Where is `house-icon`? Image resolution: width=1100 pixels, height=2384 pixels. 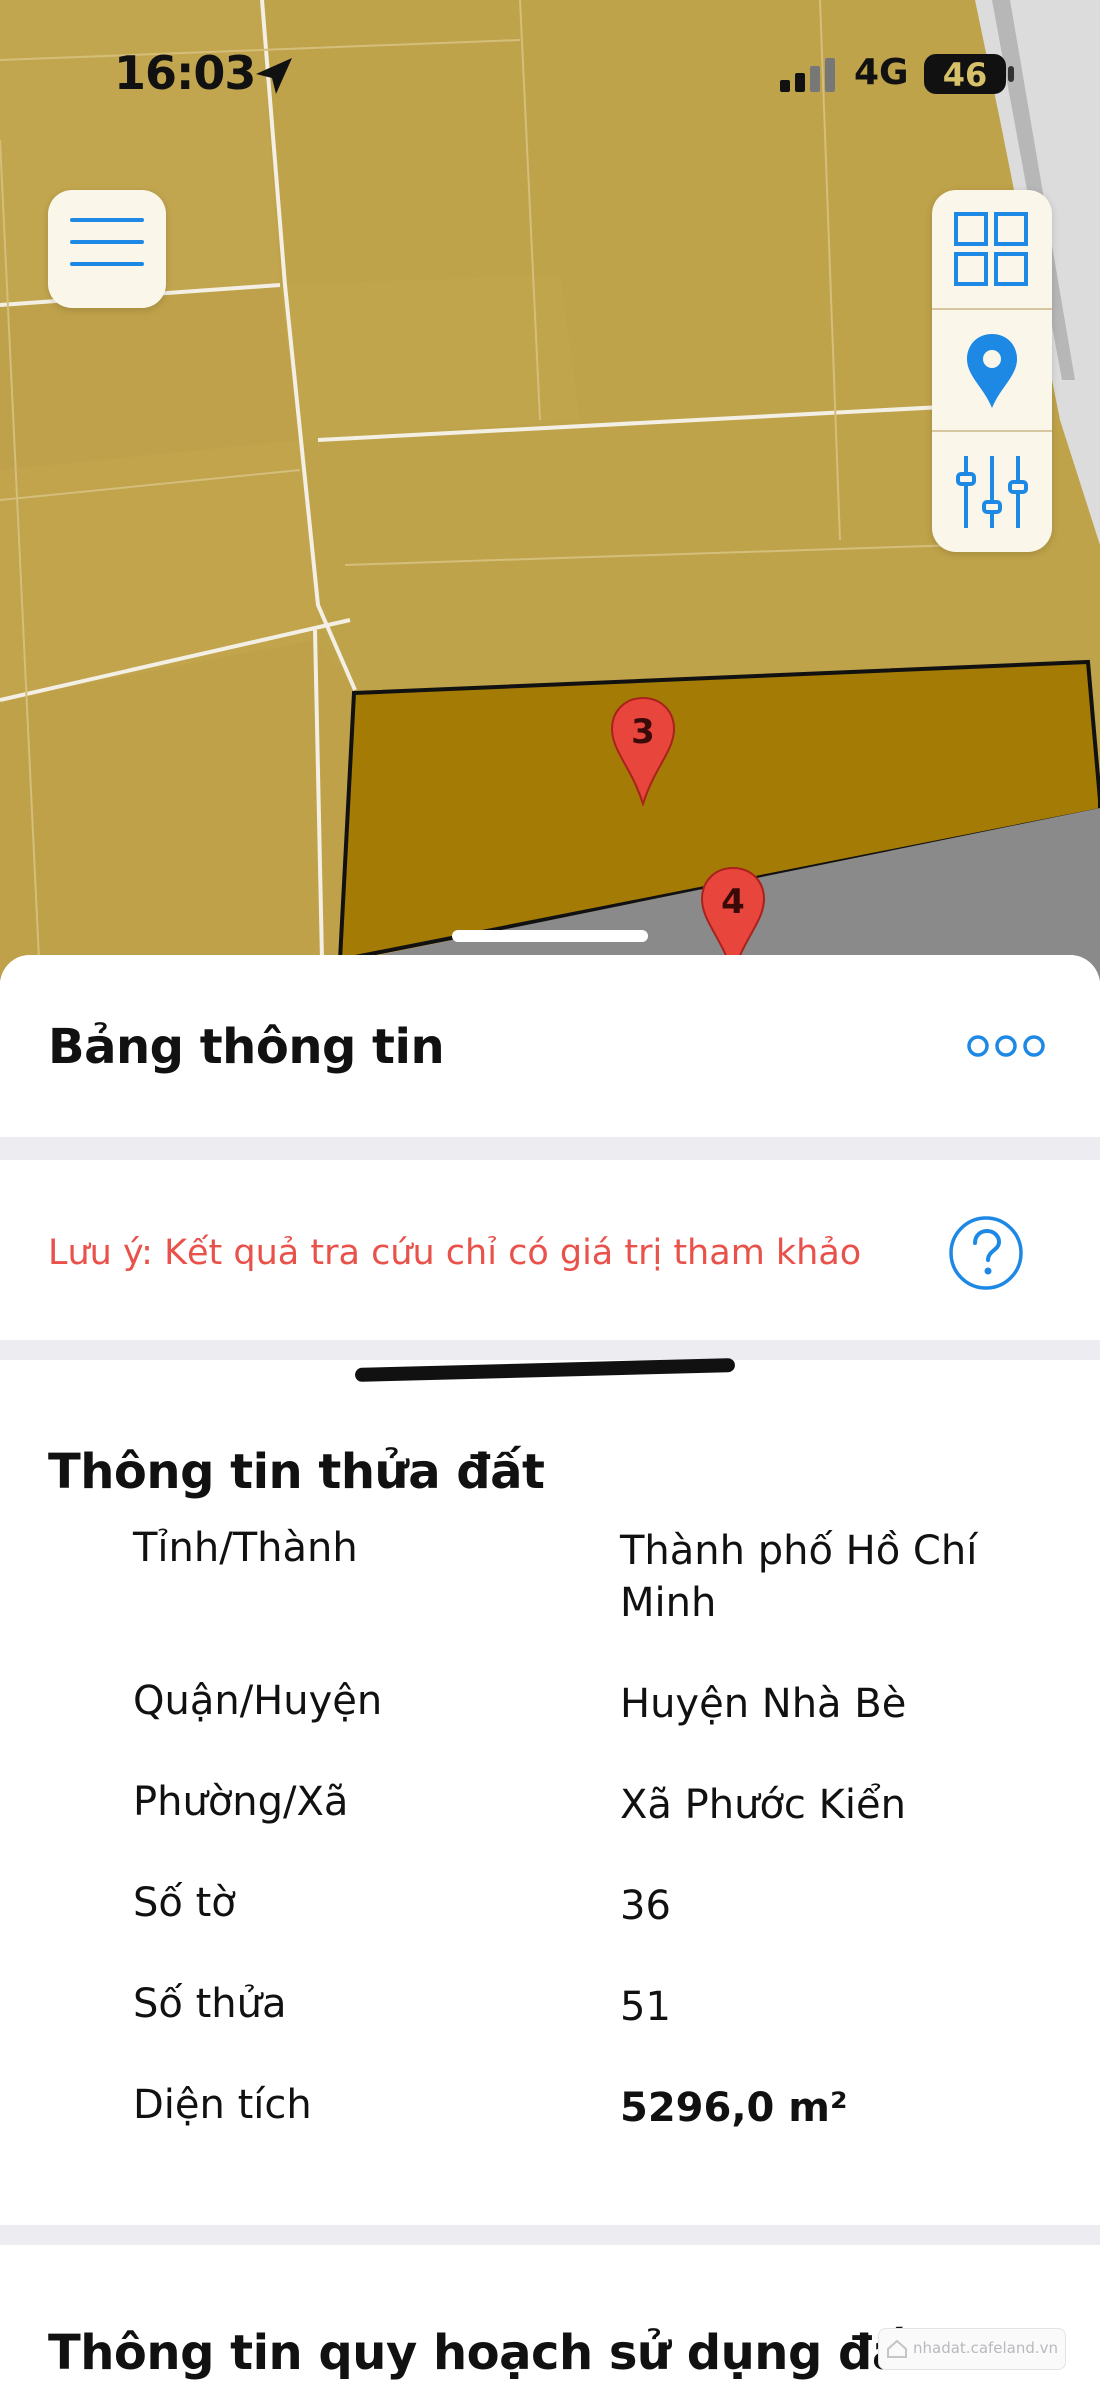 house-icon is located at coordinates (897, 2348).